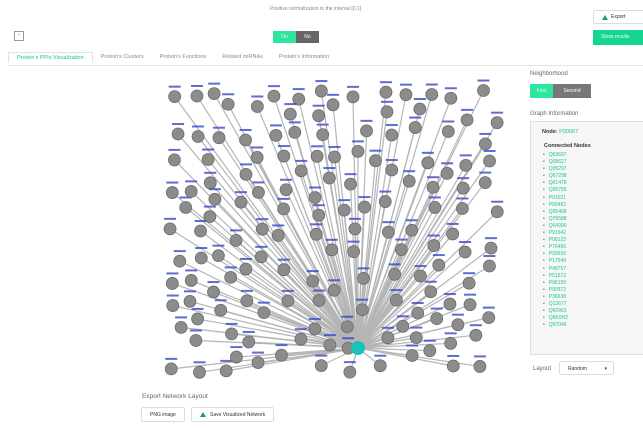  What do you see at coordinates (19, 36) in the screenshot?
I see `collapse-toggle: -` at bounding box center [19, 36].